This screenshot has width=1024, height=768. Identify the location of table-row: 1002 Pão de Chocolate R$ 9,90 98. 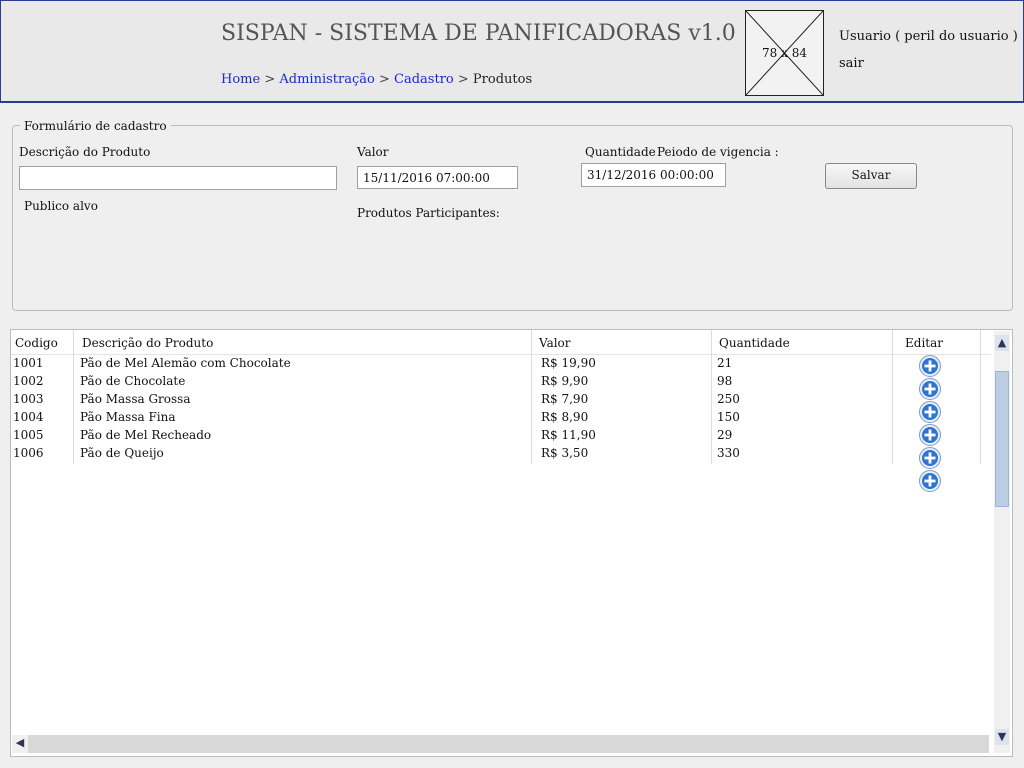
(501, 382).